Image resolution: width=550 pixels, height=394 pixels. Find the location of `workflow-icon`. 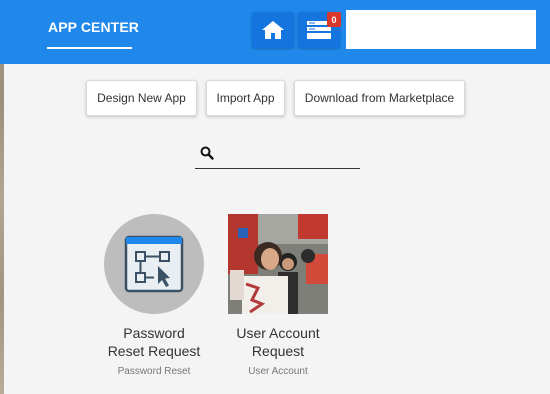

workflow-icon is located at coordinates (154, 264).